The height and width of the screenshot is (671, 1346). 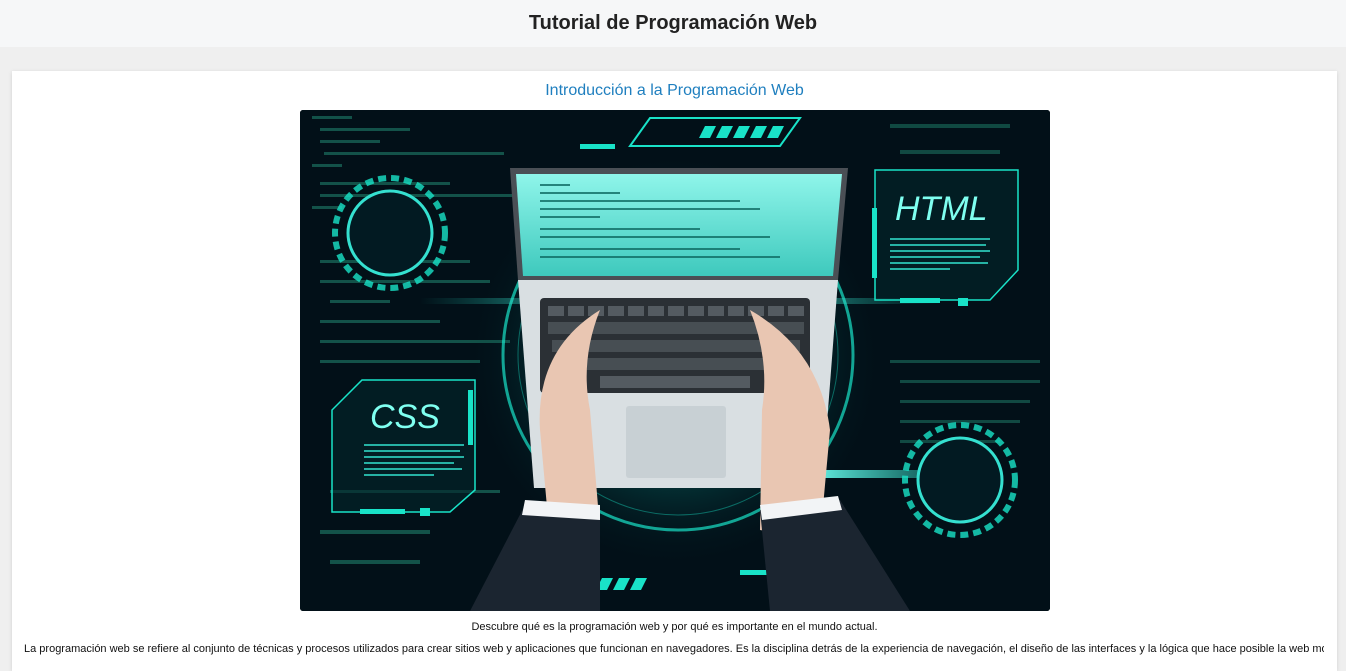 What do you see at coordinates (674, 90) in the screenshot?
I see `section-title: Introducción a la Programación Web` at bounding box center [674, 90].